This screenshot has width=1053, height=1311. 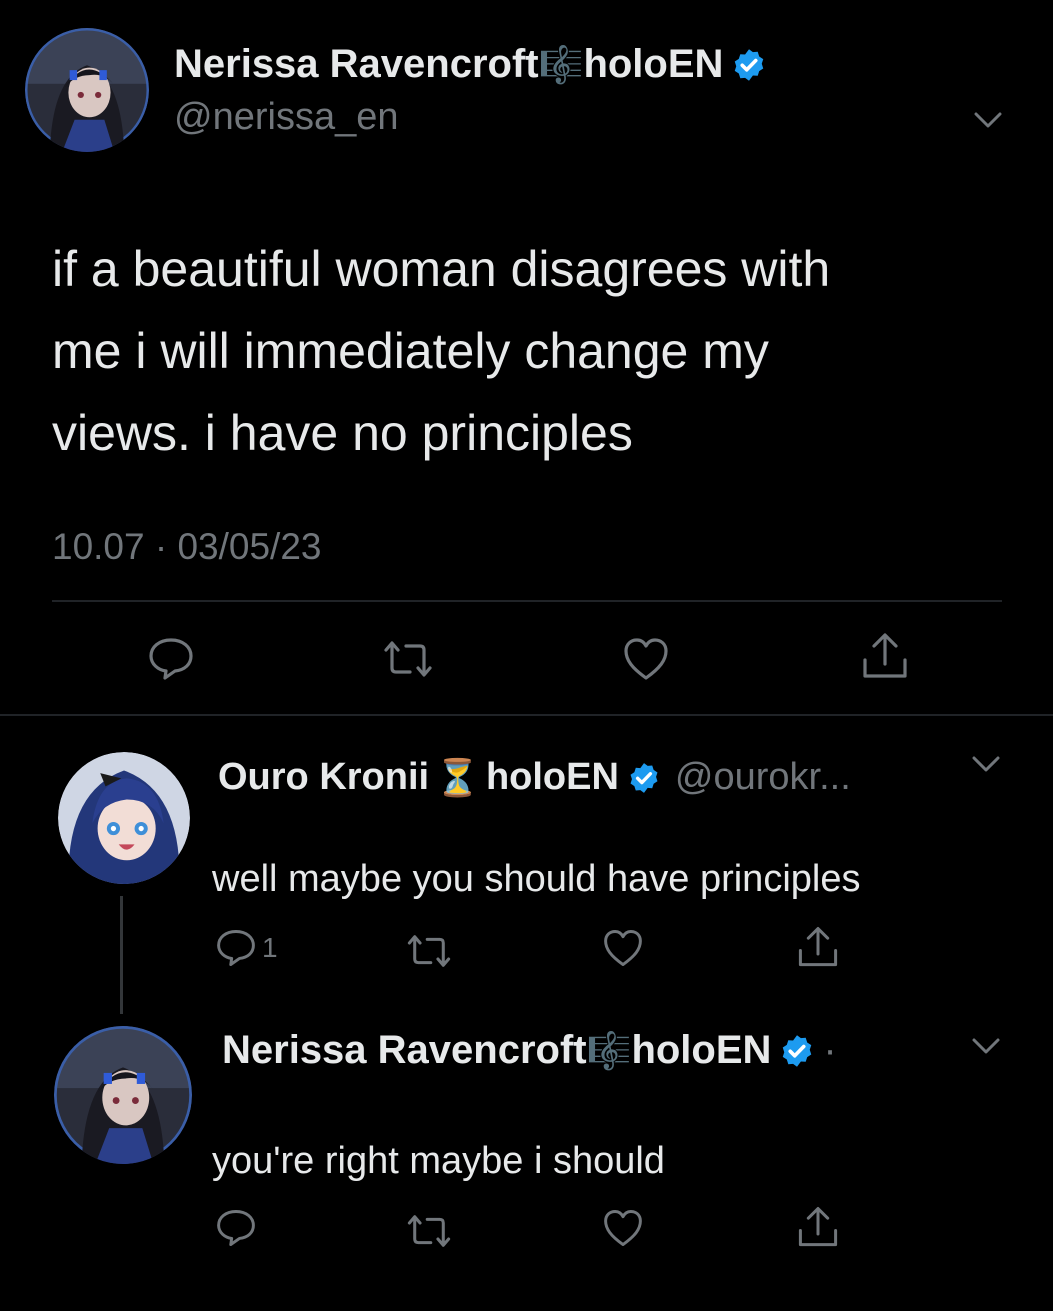 I want to click on author-name: Nerissa Ravencroft 🎼 holoEN, so click(x=470, y=64).